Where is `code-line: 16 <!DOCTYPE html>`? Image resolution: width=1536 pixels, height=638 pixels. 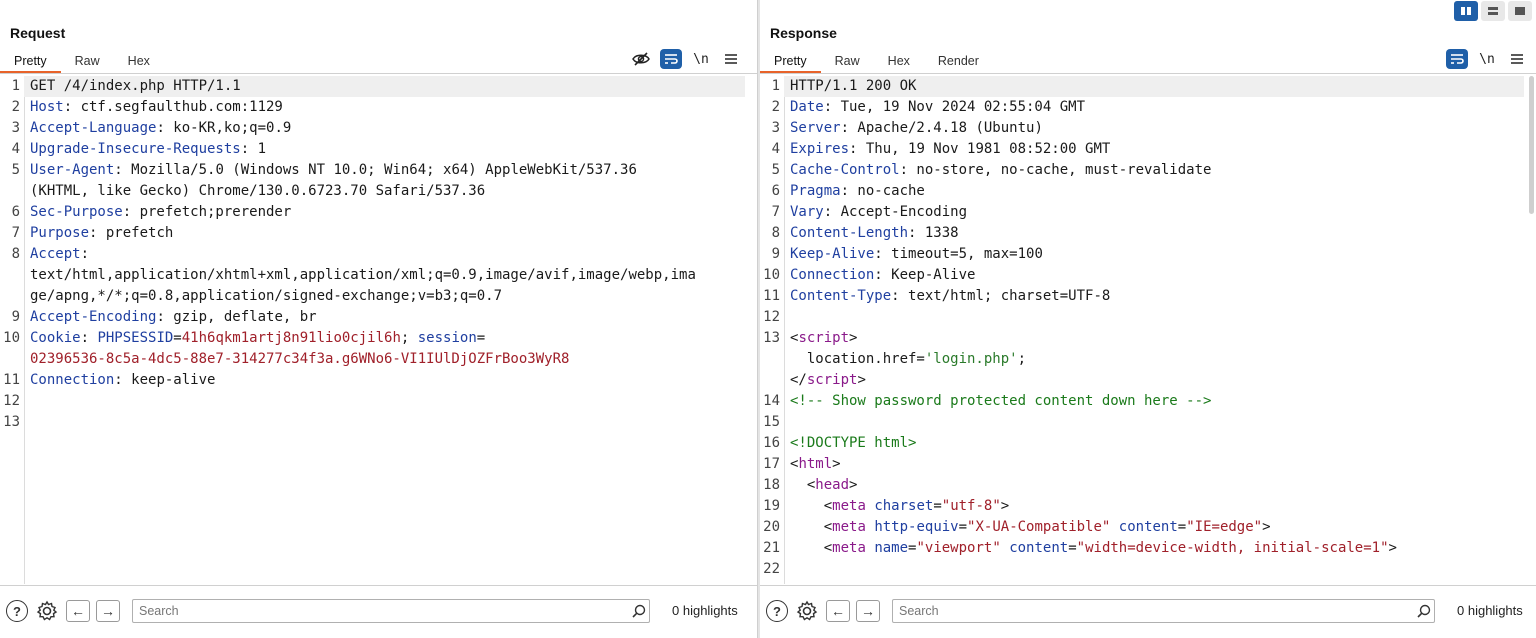 code-line: 16 <!DOCTYPE html> is located at coordinates (1142, 443).